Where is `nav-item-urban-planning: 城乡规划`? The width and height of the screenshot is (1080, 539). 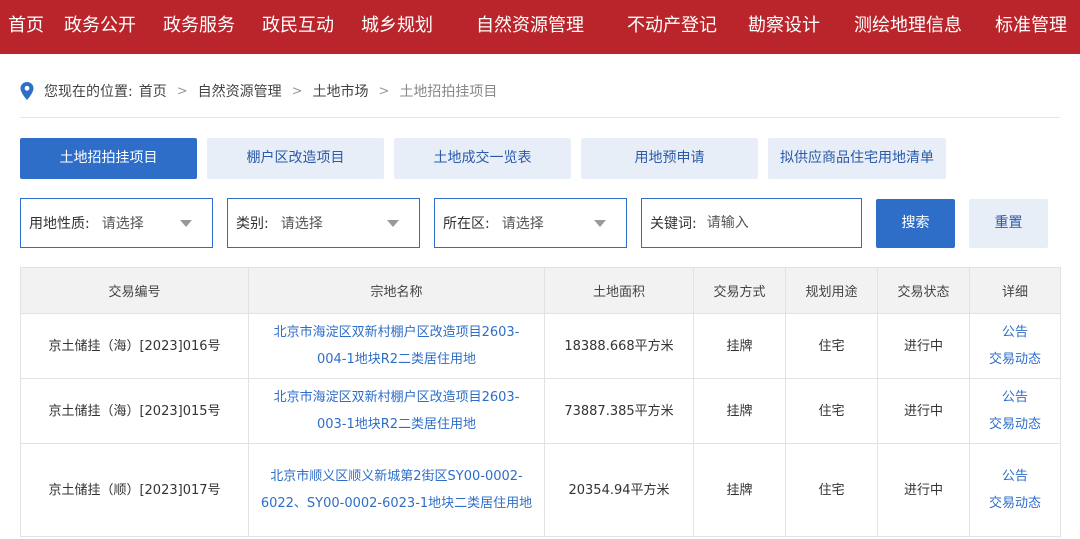 nav-item-urban-planning: 城乡规划 is located at coordinates (397, 27).